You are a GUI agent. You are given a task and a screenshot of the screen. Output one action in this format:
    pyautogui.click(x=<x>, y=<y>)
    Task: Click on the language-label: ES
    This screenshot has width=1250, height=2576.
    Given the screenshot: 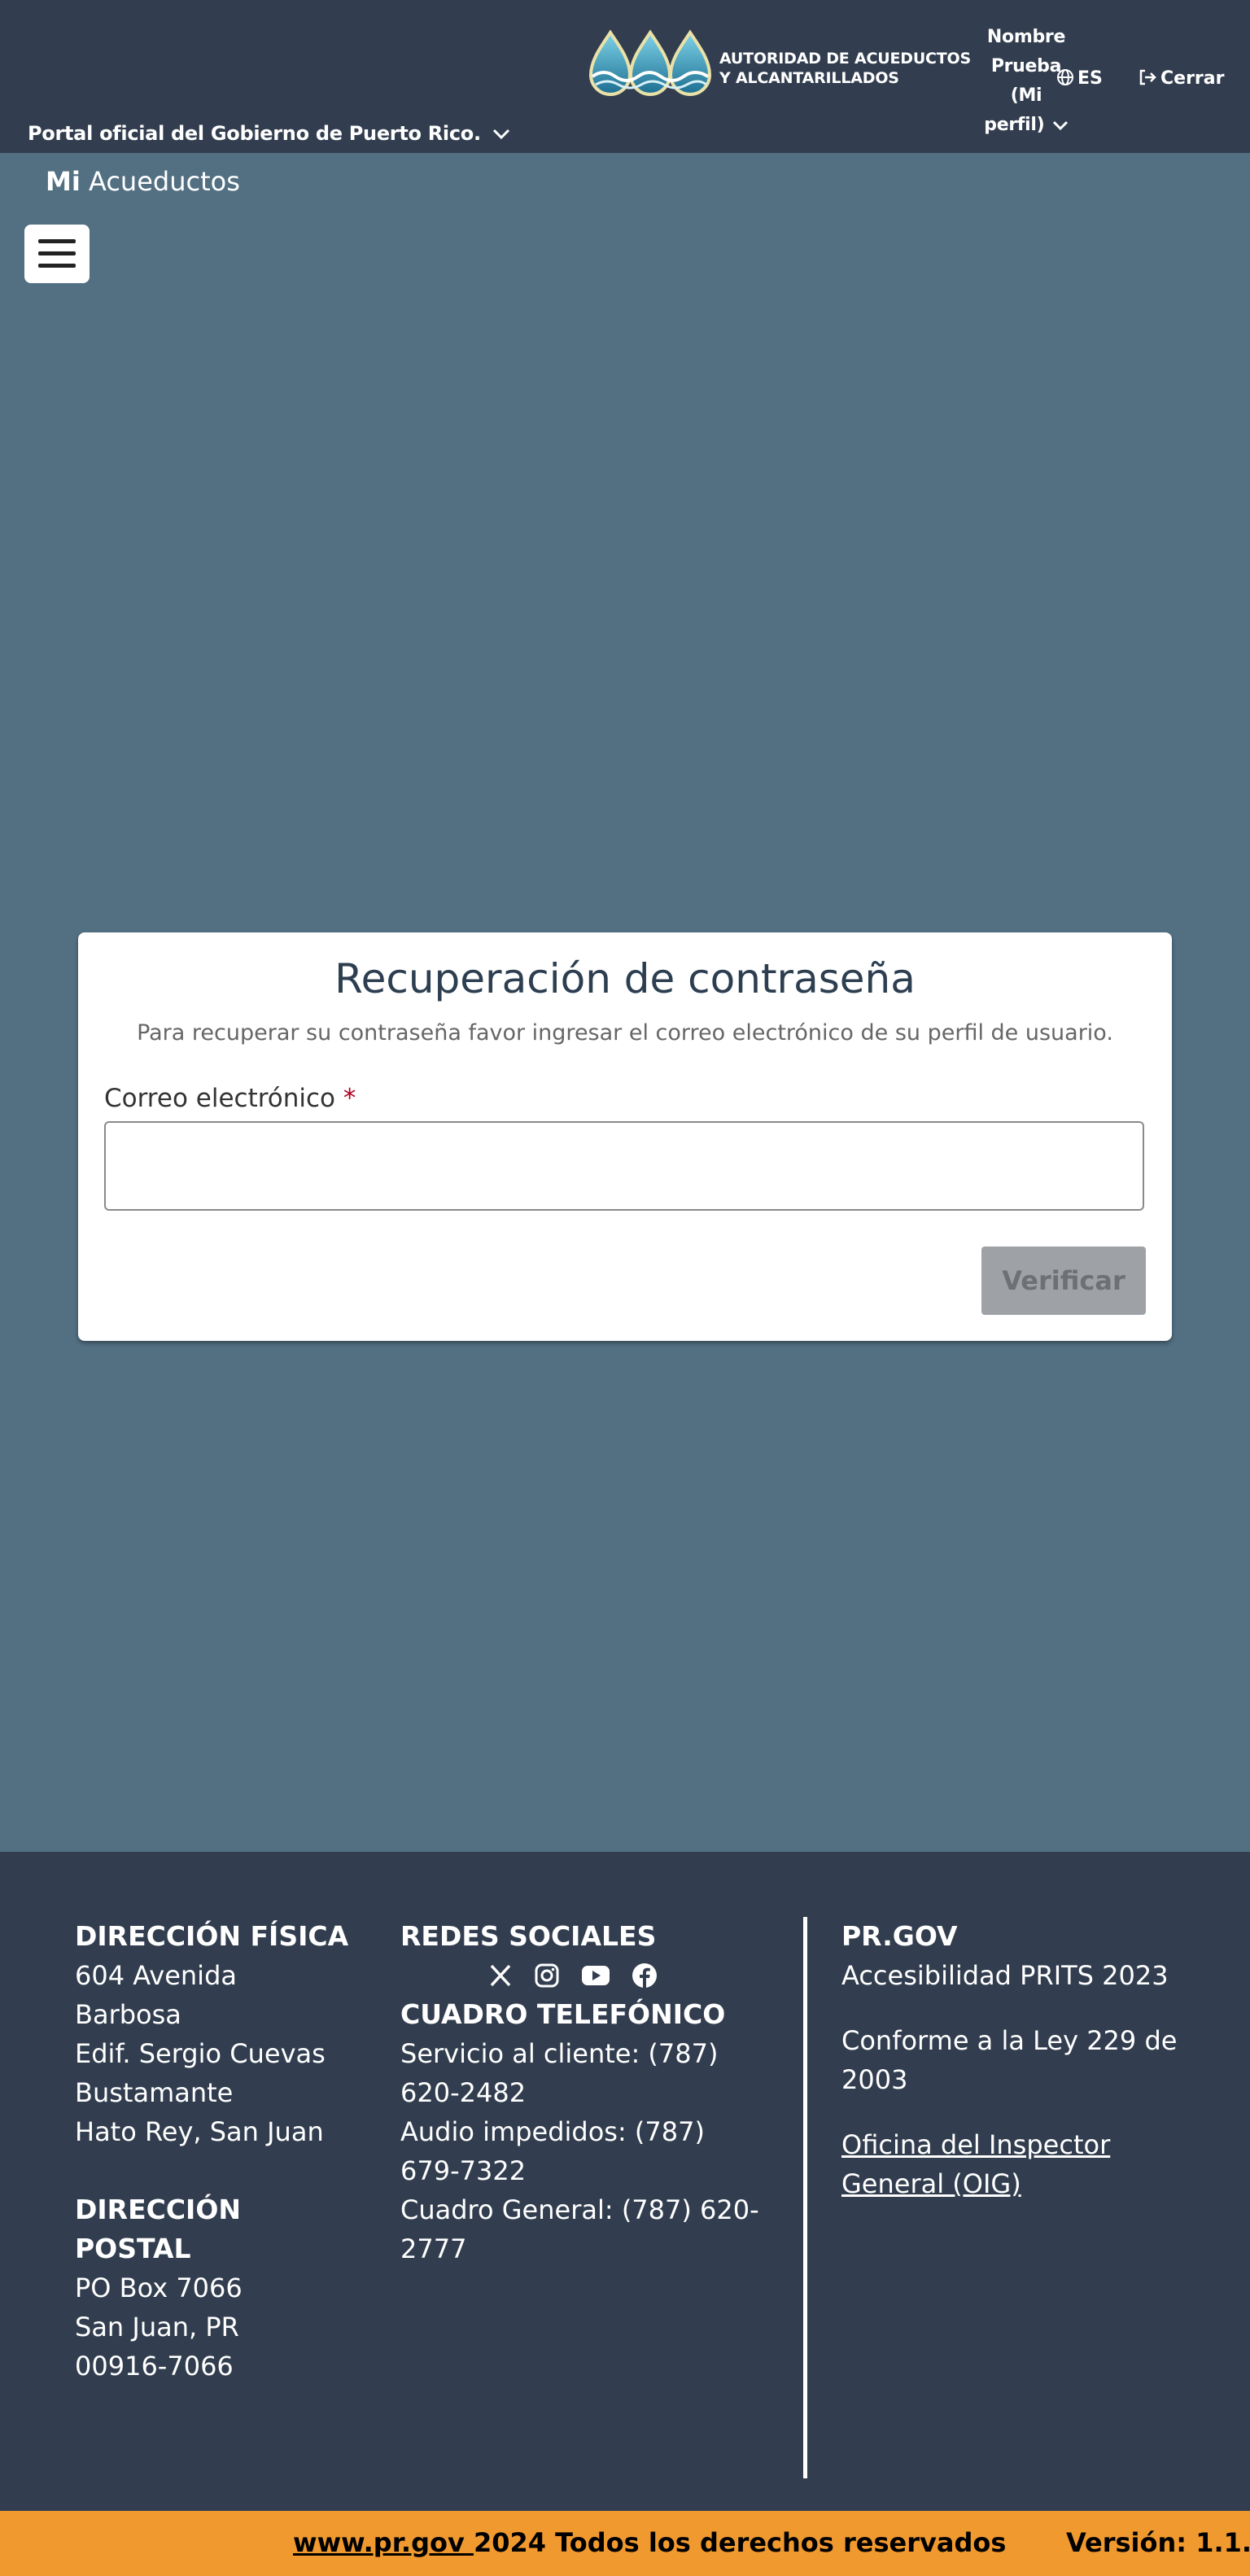 What is the action you would take?
    pyautogui.click(x=1090, y=78)
    